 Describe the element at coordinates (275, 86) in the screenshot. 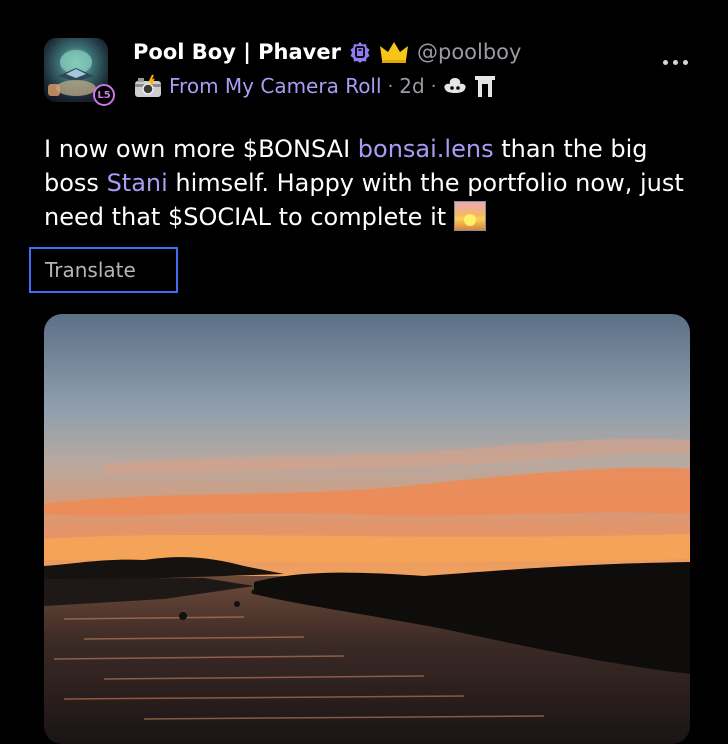

I see `community-link: From My Camera Roll` at that location.